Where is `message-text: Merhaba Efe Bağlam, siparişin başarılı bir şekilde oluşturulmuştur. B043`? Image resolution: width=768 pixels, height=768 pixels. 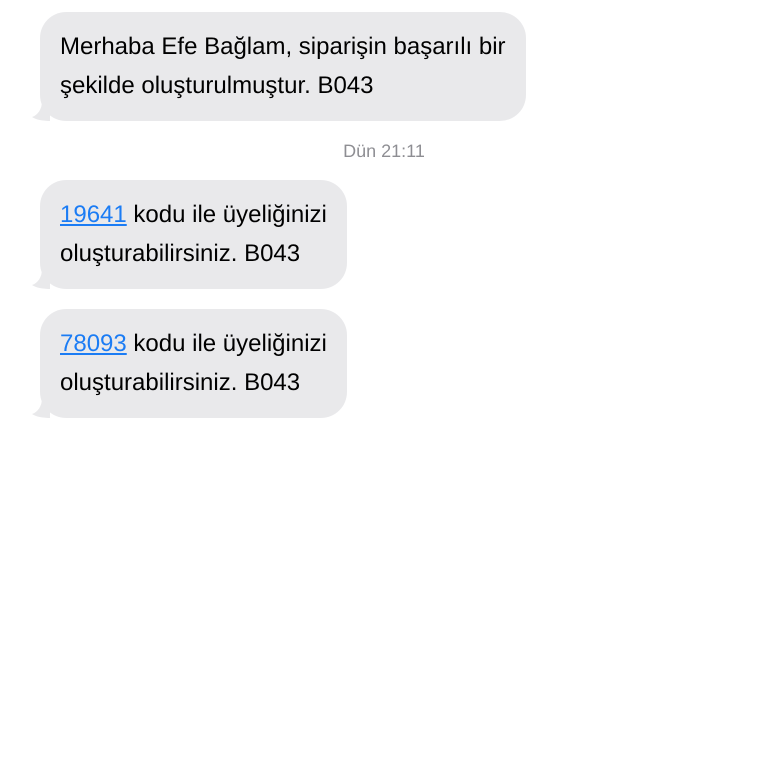 message-text: Merhaba Efe Bağlam, siparişin başarılı bir şekilde oluşturulmuştur. B043 is located at coordinates (283, 66).